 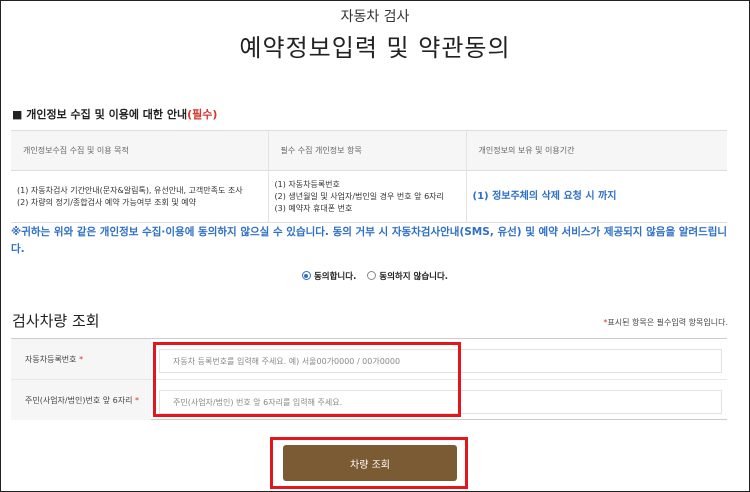 What do you see at coordinates (51, 359) in the screenshot?
I see `registration-label-text: 자동차등록번호` at bounding box center [51, 359].